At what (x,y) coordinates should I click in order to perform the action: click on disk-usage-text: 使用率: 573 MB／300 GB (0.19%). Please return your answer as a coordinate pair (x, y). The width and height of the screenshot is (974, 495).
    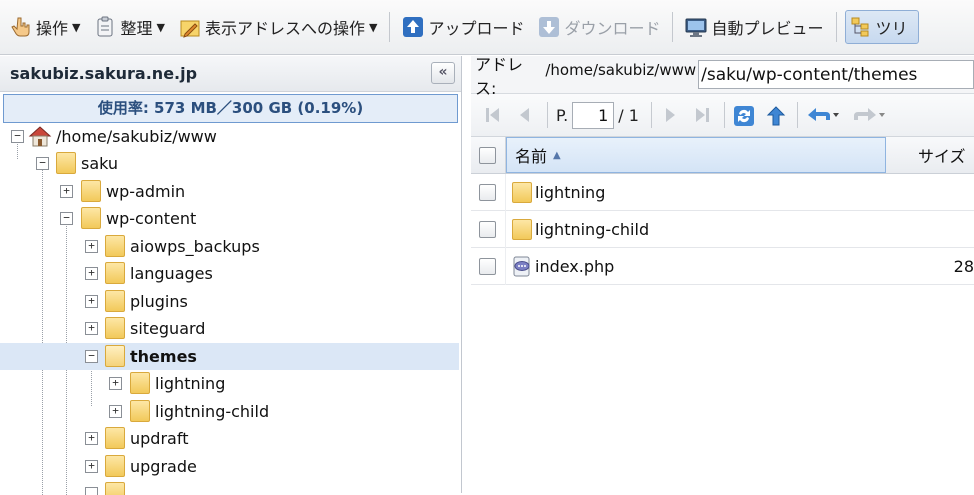
    Looking at the image, I should click on (230, 108).